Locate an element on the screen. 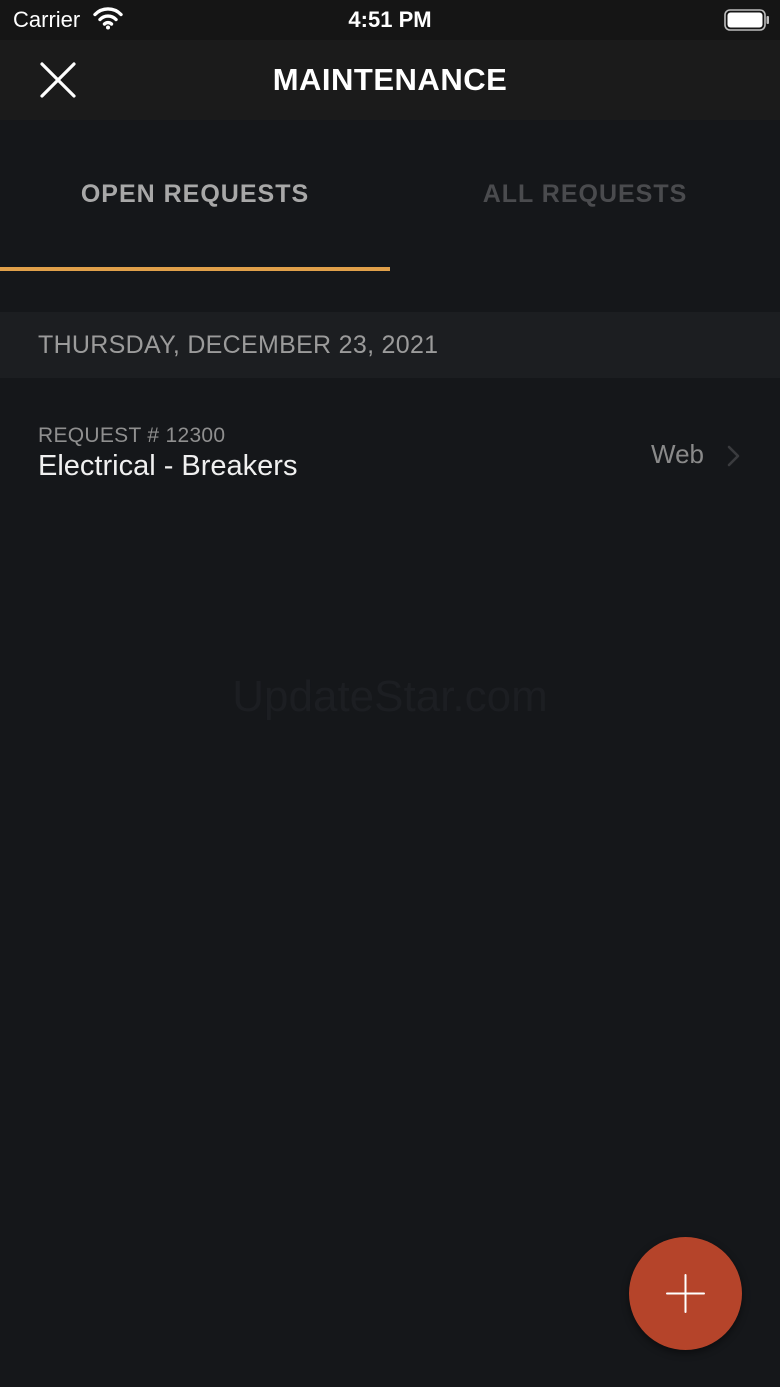 The image size is (780, 1387). status-bar: Carrier 4:51 PM is located at coordinates (390, 20).